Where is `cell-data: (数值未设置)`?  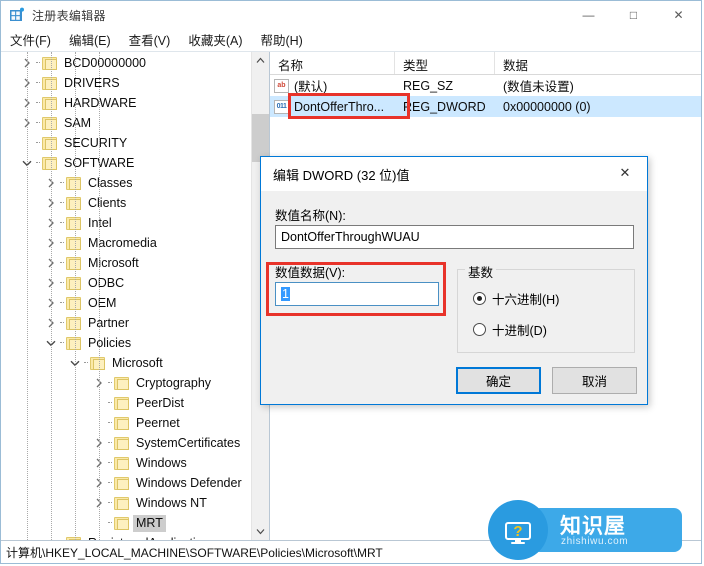 cell-data: (数值未设置) is located at coordinates (538, 87).